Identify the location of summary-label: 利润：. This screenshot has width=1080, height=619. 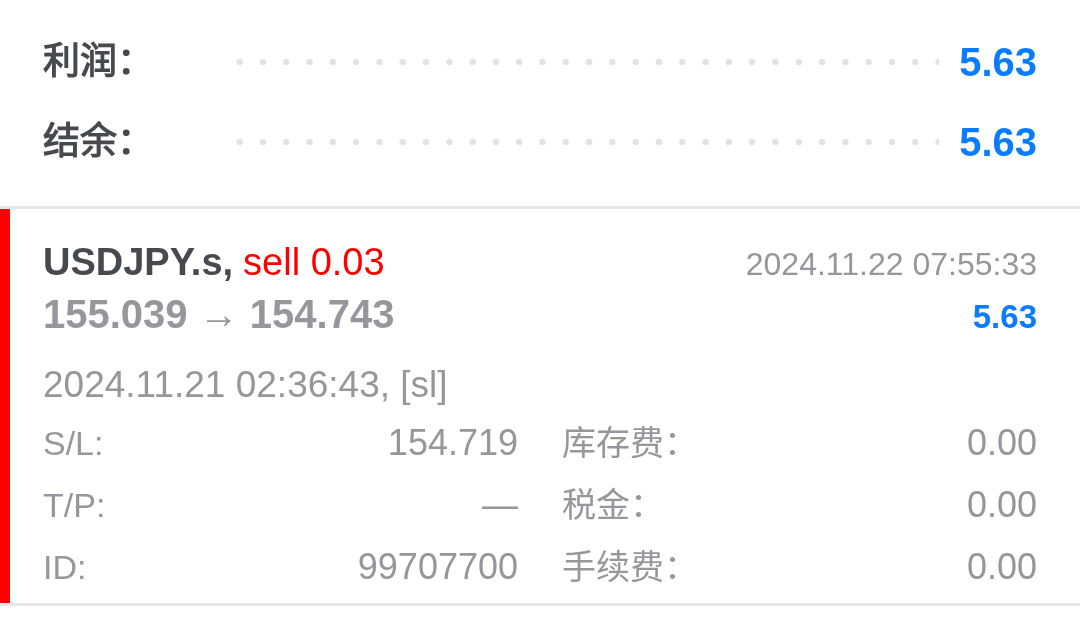
(99, 62).